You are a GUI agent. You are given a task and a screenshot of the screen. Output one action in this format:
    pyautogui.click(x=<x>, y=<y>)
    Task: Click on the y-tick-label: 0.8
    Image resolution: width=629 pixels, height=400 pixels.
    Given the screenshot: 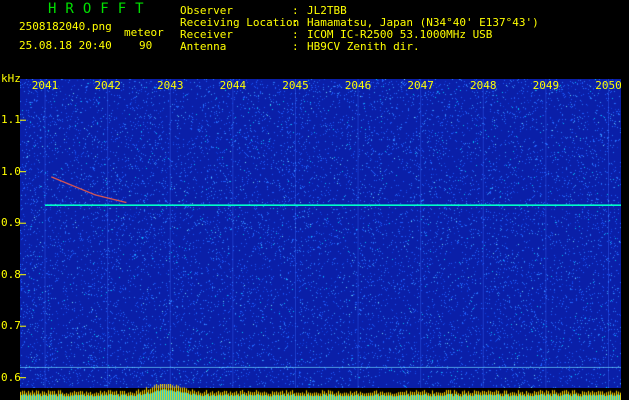 What is the action you would take?
    pyautogui.click(x=11, y=274)
    